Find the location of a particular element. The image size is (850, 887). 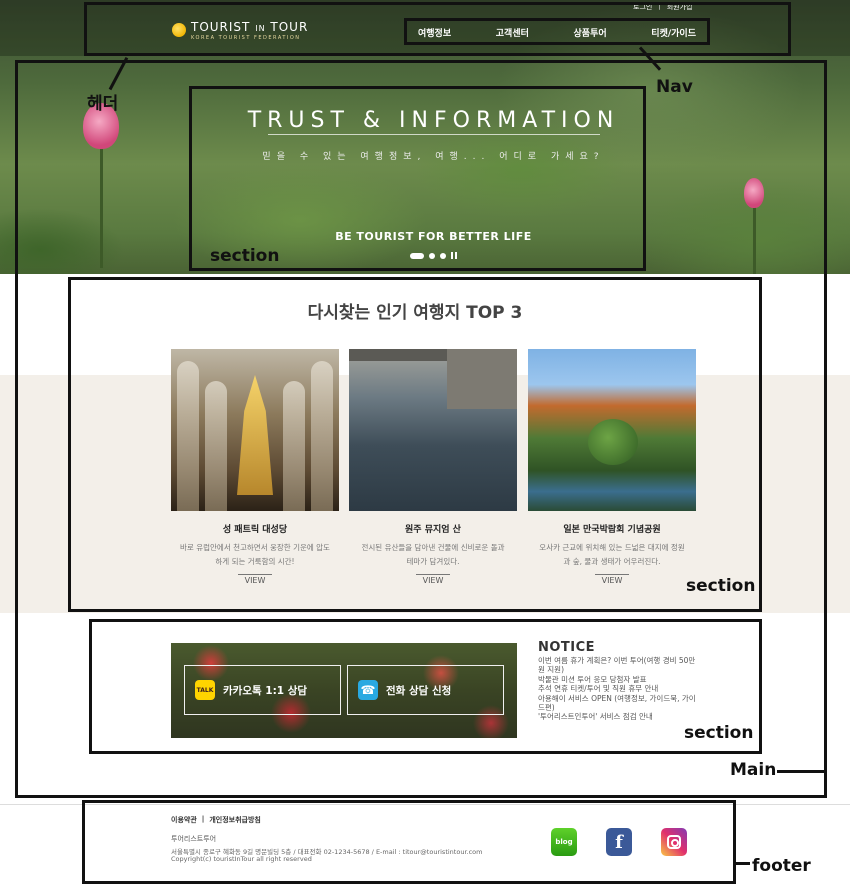

main-callout-line is located at coordinates (802, 771).